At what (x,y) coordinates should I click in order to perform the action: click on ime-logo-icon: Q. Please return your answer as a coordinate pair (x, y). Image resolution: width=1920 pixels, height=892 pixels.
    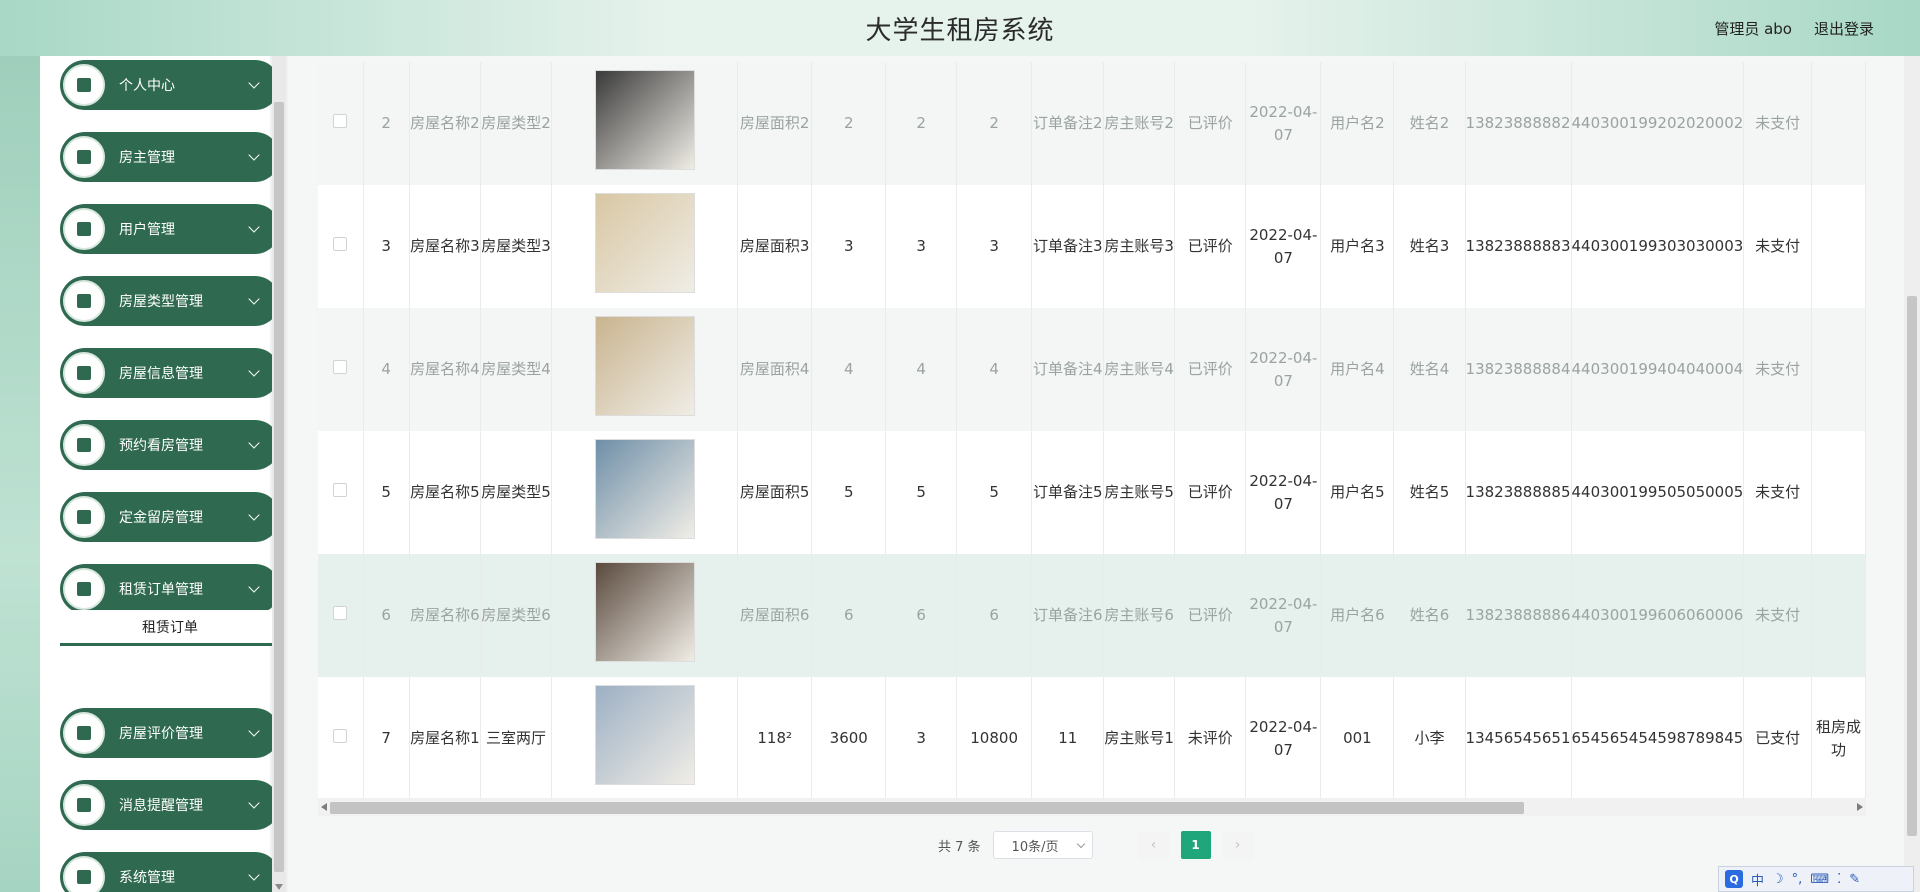
    Looking at the image, I should click on (1734, 879).